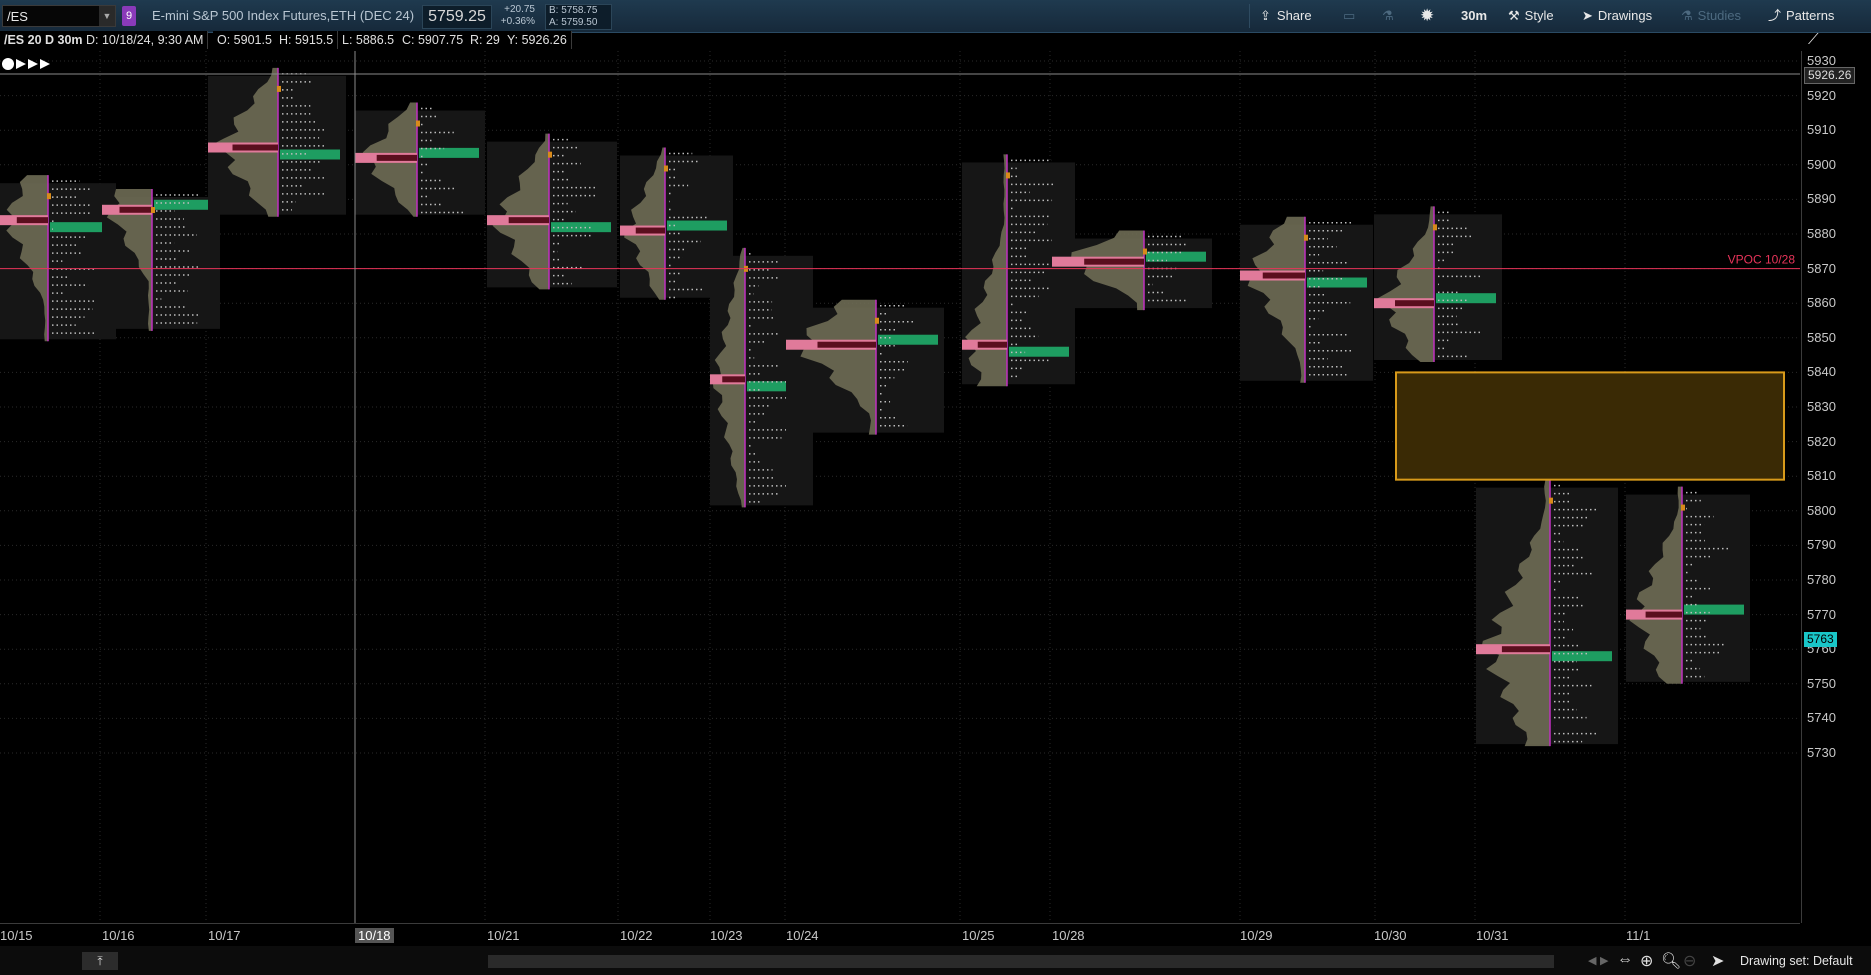 The image size is (1871, 975). Describe the element at coordinates (44, 40) in the screenshot. I see `chart-title: /ES 20 D 30m` at that location.